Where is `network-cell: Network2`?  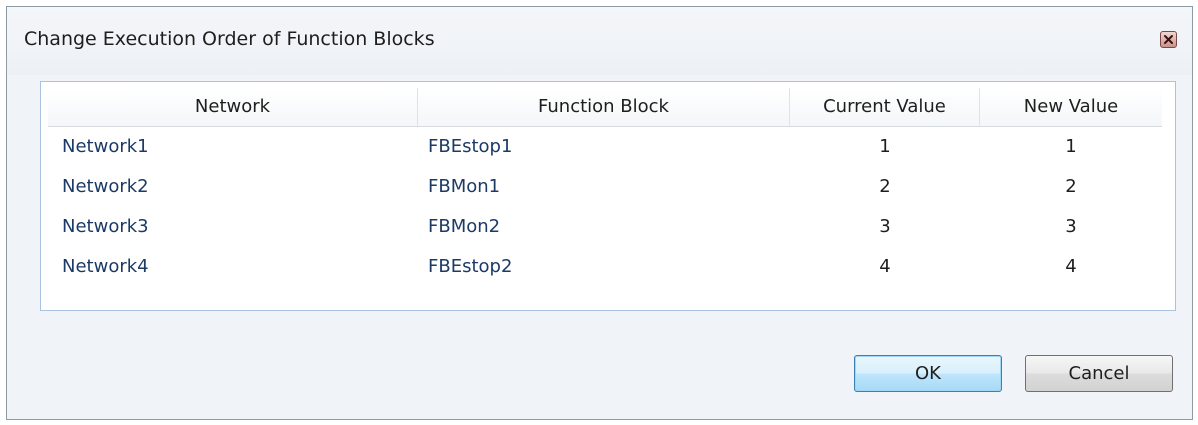
network-cell: Network2 is located at coordinates (105, 186).